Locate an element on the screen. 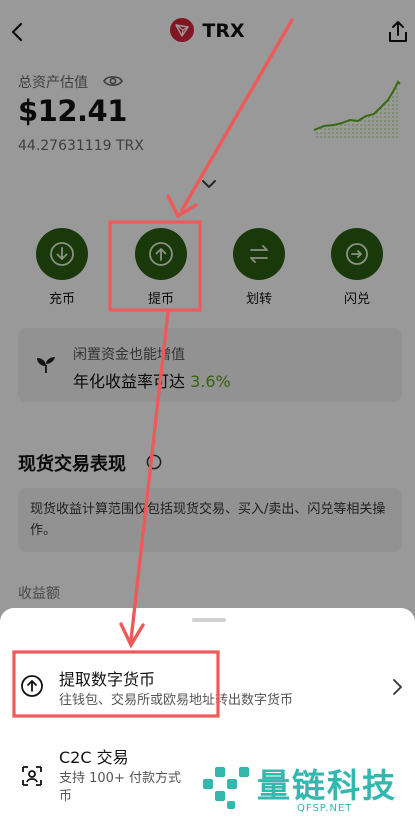  watermark: 量链科技 QFSP.NET is located at coordinates (306, 789).